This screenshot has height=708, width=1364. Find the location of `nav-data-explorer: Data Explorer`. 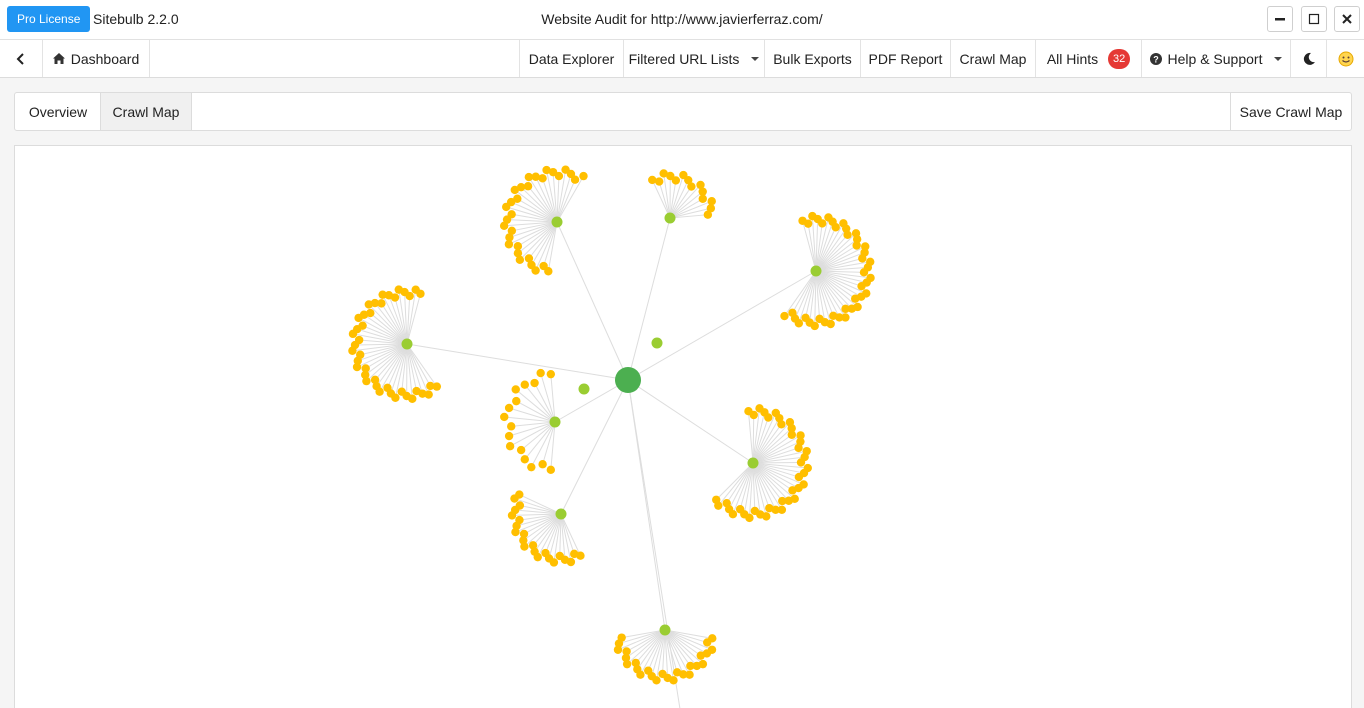

nav-data-explorer: Data Explorer is located at coordinates (571, 58).